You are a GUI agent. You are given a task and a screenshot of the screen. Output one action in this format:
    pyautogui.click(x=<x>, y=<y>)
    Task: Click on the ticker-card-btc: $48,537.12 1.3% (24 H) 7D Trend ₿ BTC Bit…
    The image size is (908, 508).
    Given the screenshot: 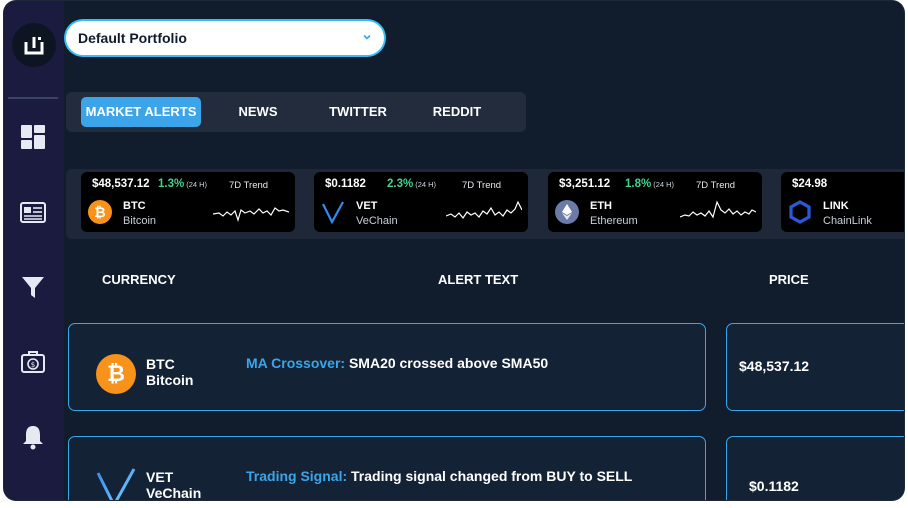 What is the action you would take?
    pyautogui.click(x=188, y=202)
    